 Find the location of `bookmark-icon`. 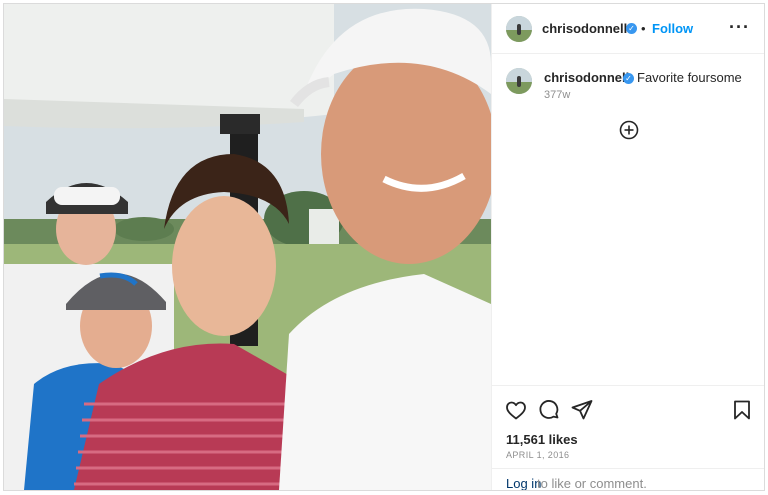

bookmark-icon is located at coordinates (742, 410).